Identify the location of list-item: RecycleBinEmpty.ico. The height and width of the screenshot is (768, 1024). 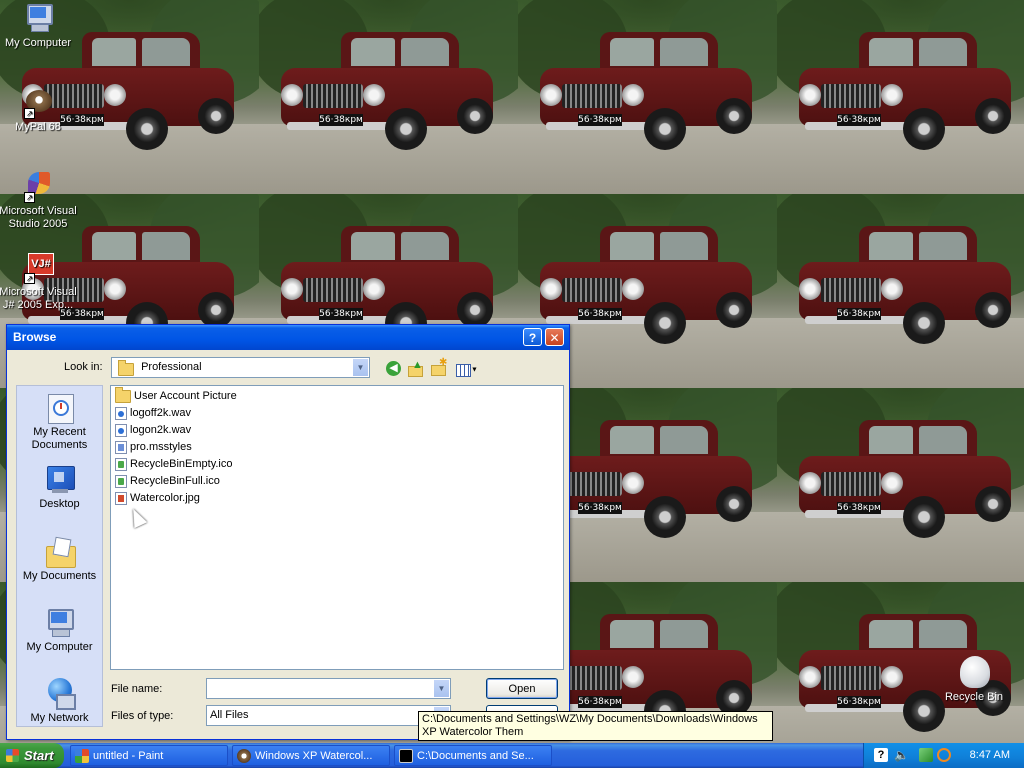
(174, 464).